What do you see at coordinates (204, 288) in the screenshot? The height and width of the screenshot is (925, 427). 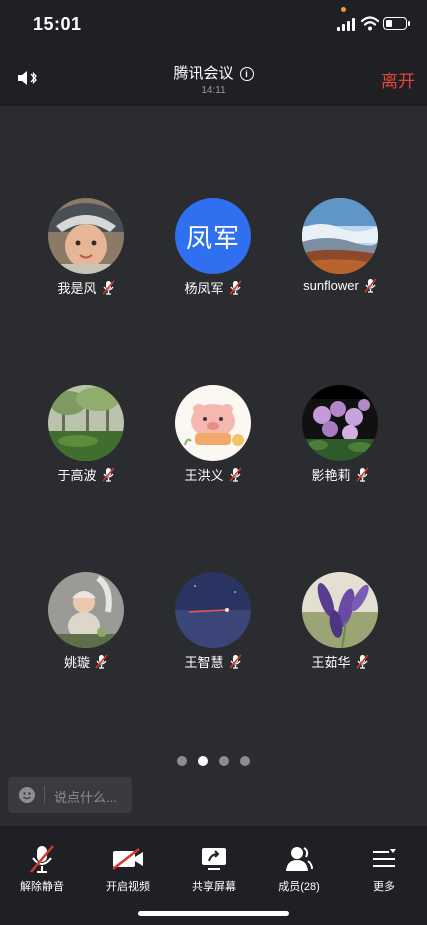 I see `member-name: 杨凤军` at bounding box center [204, 288].